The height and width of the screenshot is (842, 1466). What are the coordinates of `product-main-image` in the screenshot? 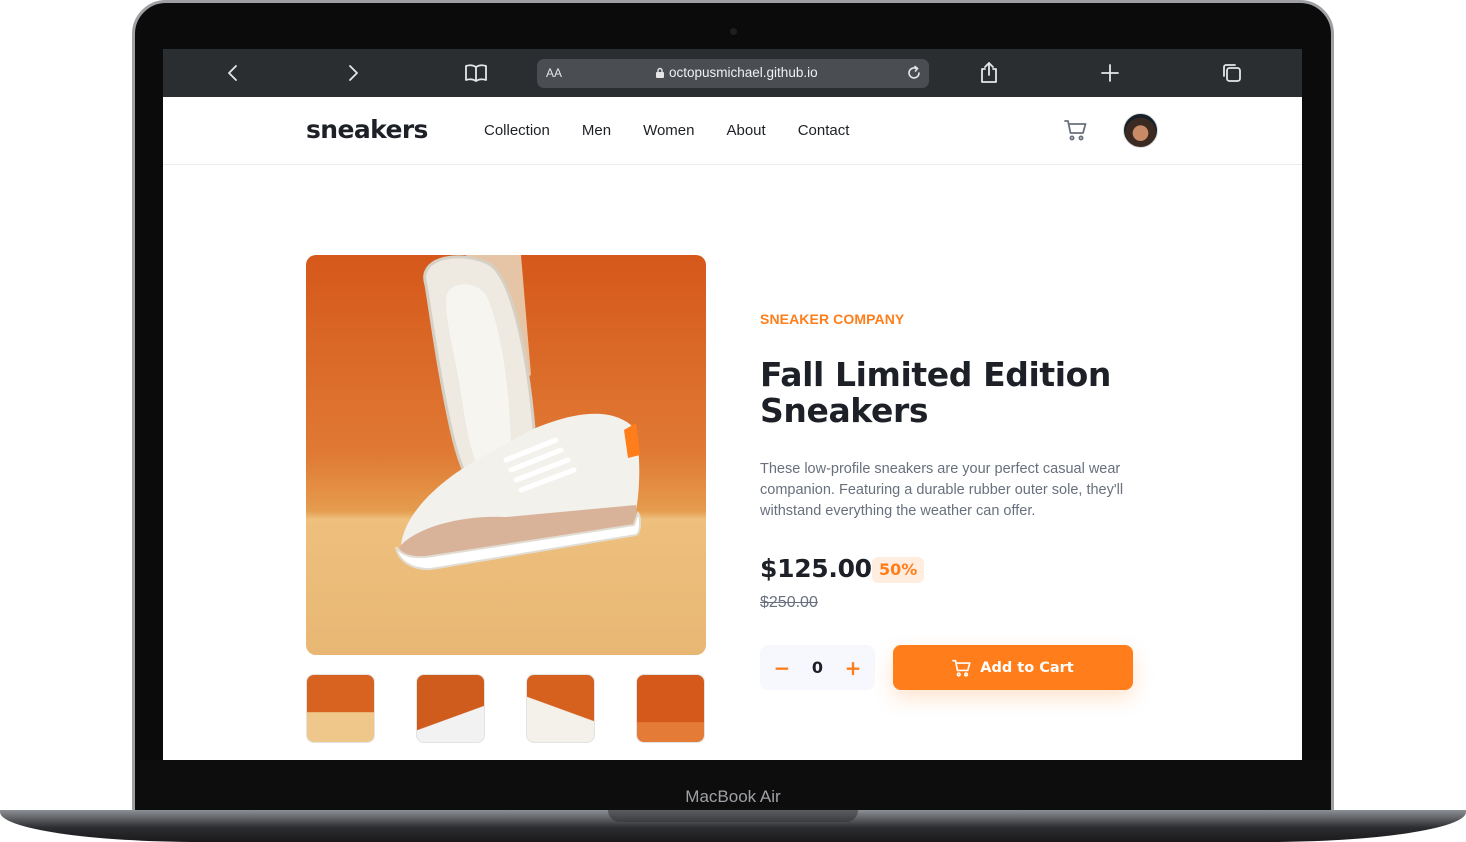 It's located at (506, 455).